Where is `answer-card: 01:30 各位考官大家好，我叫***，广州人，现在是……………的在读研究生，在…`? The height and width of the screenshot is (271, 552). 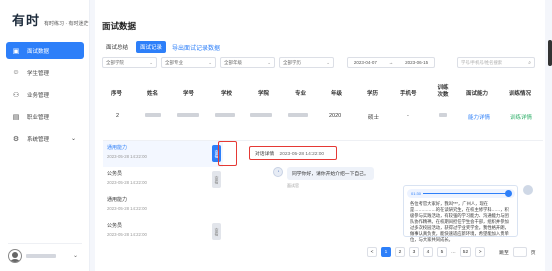 answer-card: 01:30 各位考官大家好，我叫***，广州人，现在是……………的在读研究生，在… is located at coordinates (460, 213).